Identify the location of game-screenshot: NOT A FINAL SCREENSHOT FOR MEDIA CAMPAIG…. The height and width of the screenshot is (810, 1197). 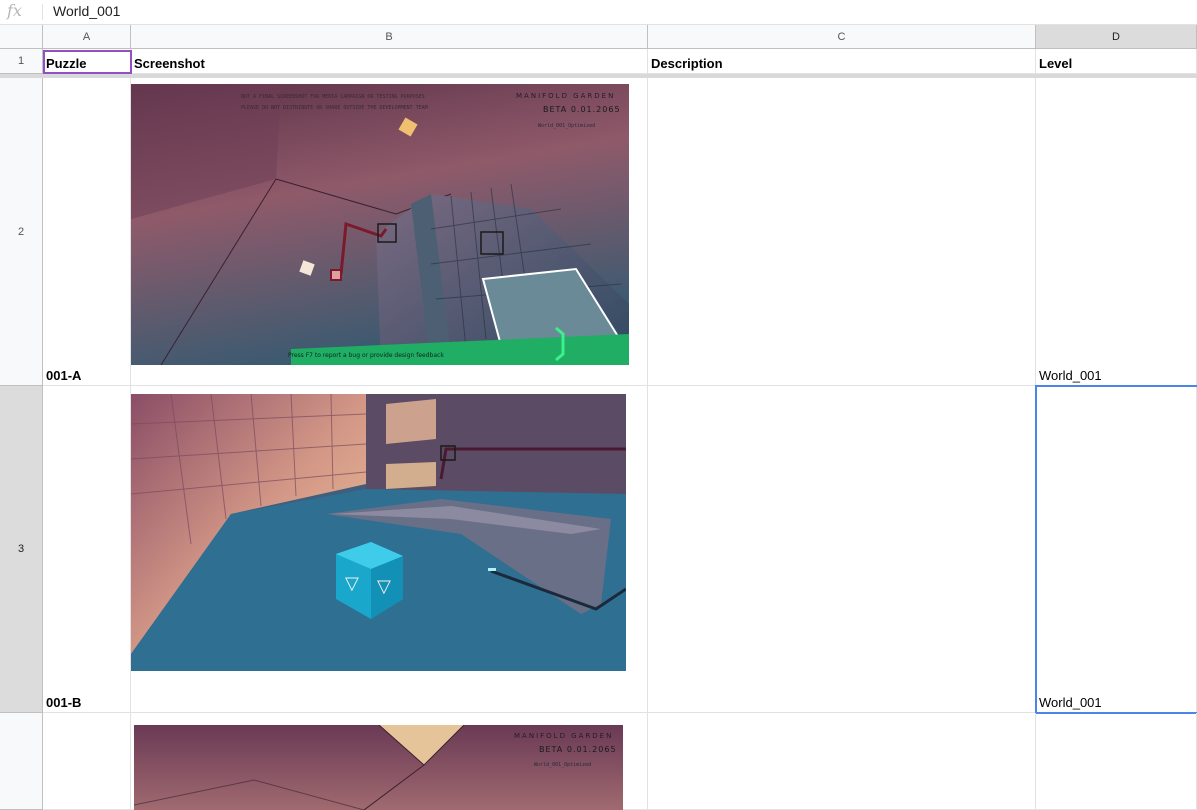
(380, 224).